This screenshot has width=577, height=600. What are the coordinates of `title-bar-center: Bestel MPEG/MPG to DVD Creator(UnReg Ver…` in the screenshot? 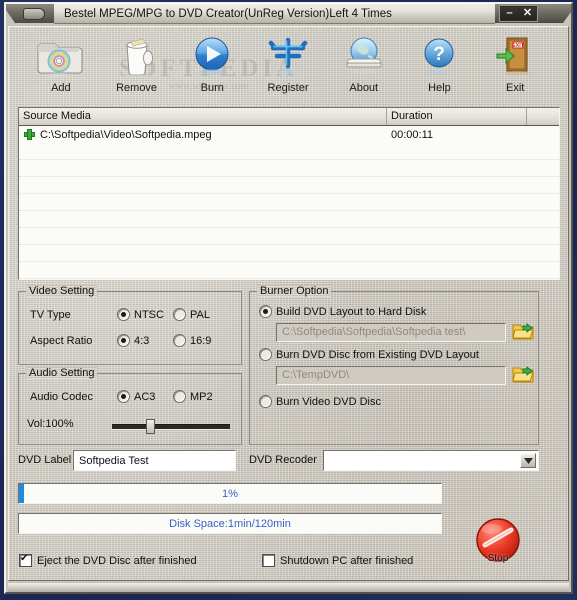 It's located at (274, 13).